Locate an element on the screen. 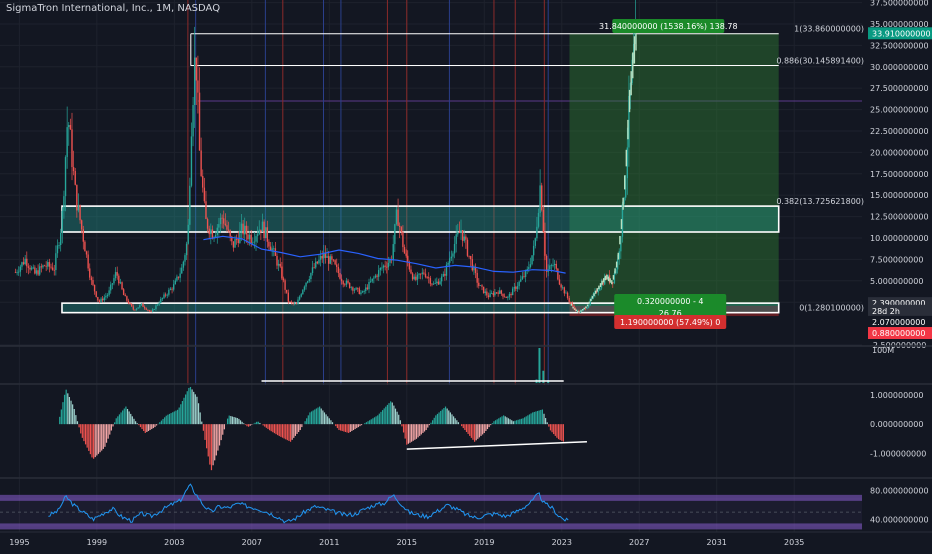 Image resolution: width=932 pixels, height=554 pixels. price-axis-tick: 17.500000000 is located at coordinates (899, 174).